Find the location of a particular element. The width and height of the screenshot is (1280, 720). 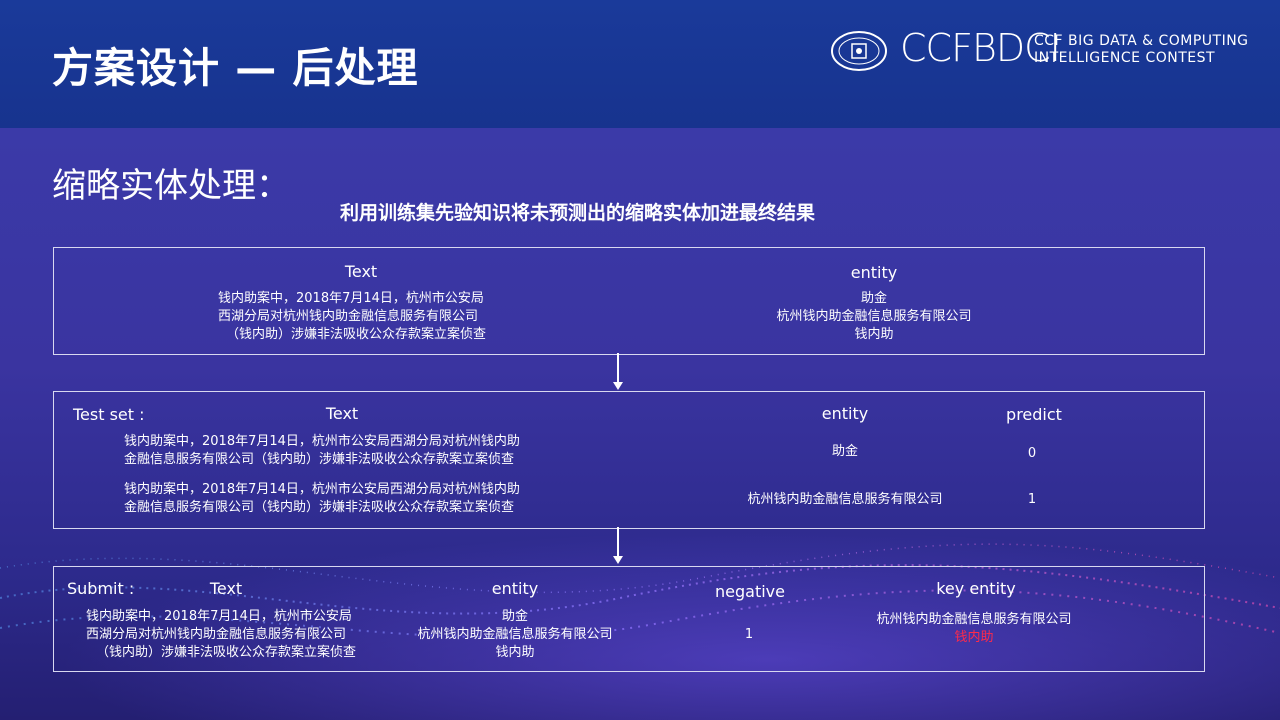

section-subtitle: 利用训练集先验知识将未预测出的缩略实体加进最终结果 is located at coordinates (578, 213).